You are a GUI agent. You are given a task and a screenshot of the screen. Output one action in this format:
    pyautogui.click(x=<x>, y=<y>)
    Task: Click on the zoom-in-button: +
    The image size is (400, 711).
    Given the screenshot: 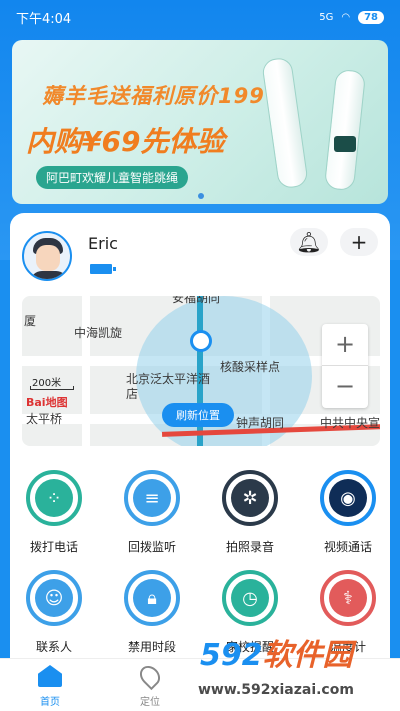 What is the action you would take?
    pyautogui.click(x=345, y=345)
    